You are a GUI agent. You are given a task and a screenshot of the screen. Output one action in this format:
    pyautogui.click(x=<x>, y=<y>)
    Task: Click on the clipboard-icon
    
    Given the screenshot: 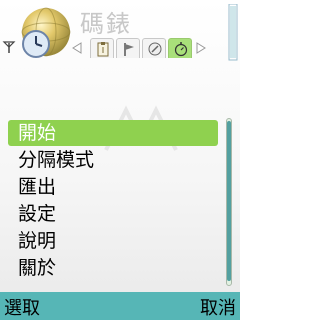 What is the action you would take?
    pyautogui.click(x=103, y=49)
    